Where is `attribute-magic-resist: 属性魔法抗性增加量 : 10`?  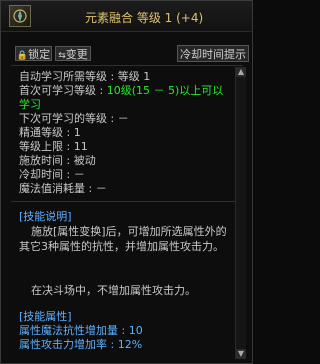
attribute-magic-resist: 属性魔法抗性增加量 : 10 is located at coordinates (81, 330).